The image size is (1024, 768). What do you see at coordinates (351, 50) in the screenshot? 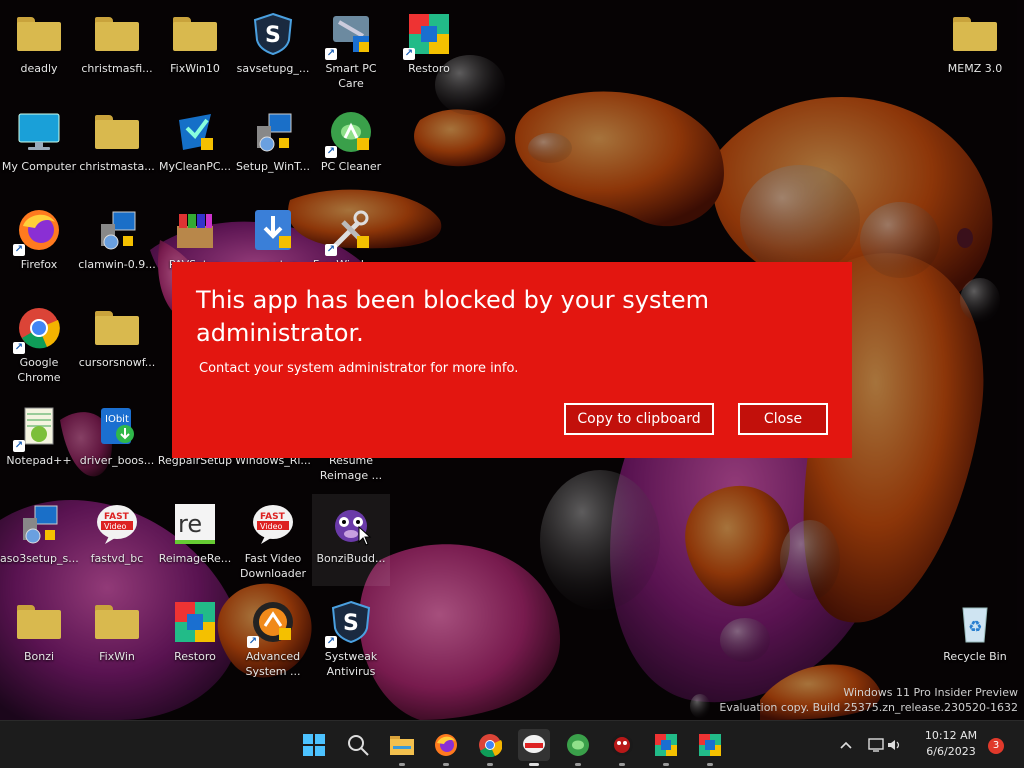
I see `desktop-icon-smart-pc-care: ↗ Smart PC Care` at bounding box center [351, 50].